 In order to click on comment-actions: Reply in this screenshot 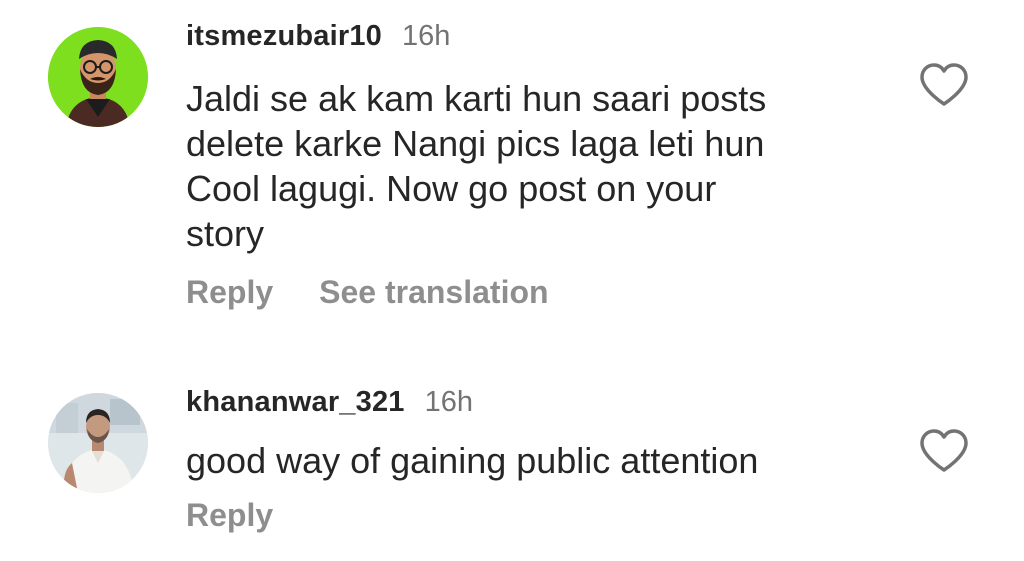, I will do `click(545, 515)`.